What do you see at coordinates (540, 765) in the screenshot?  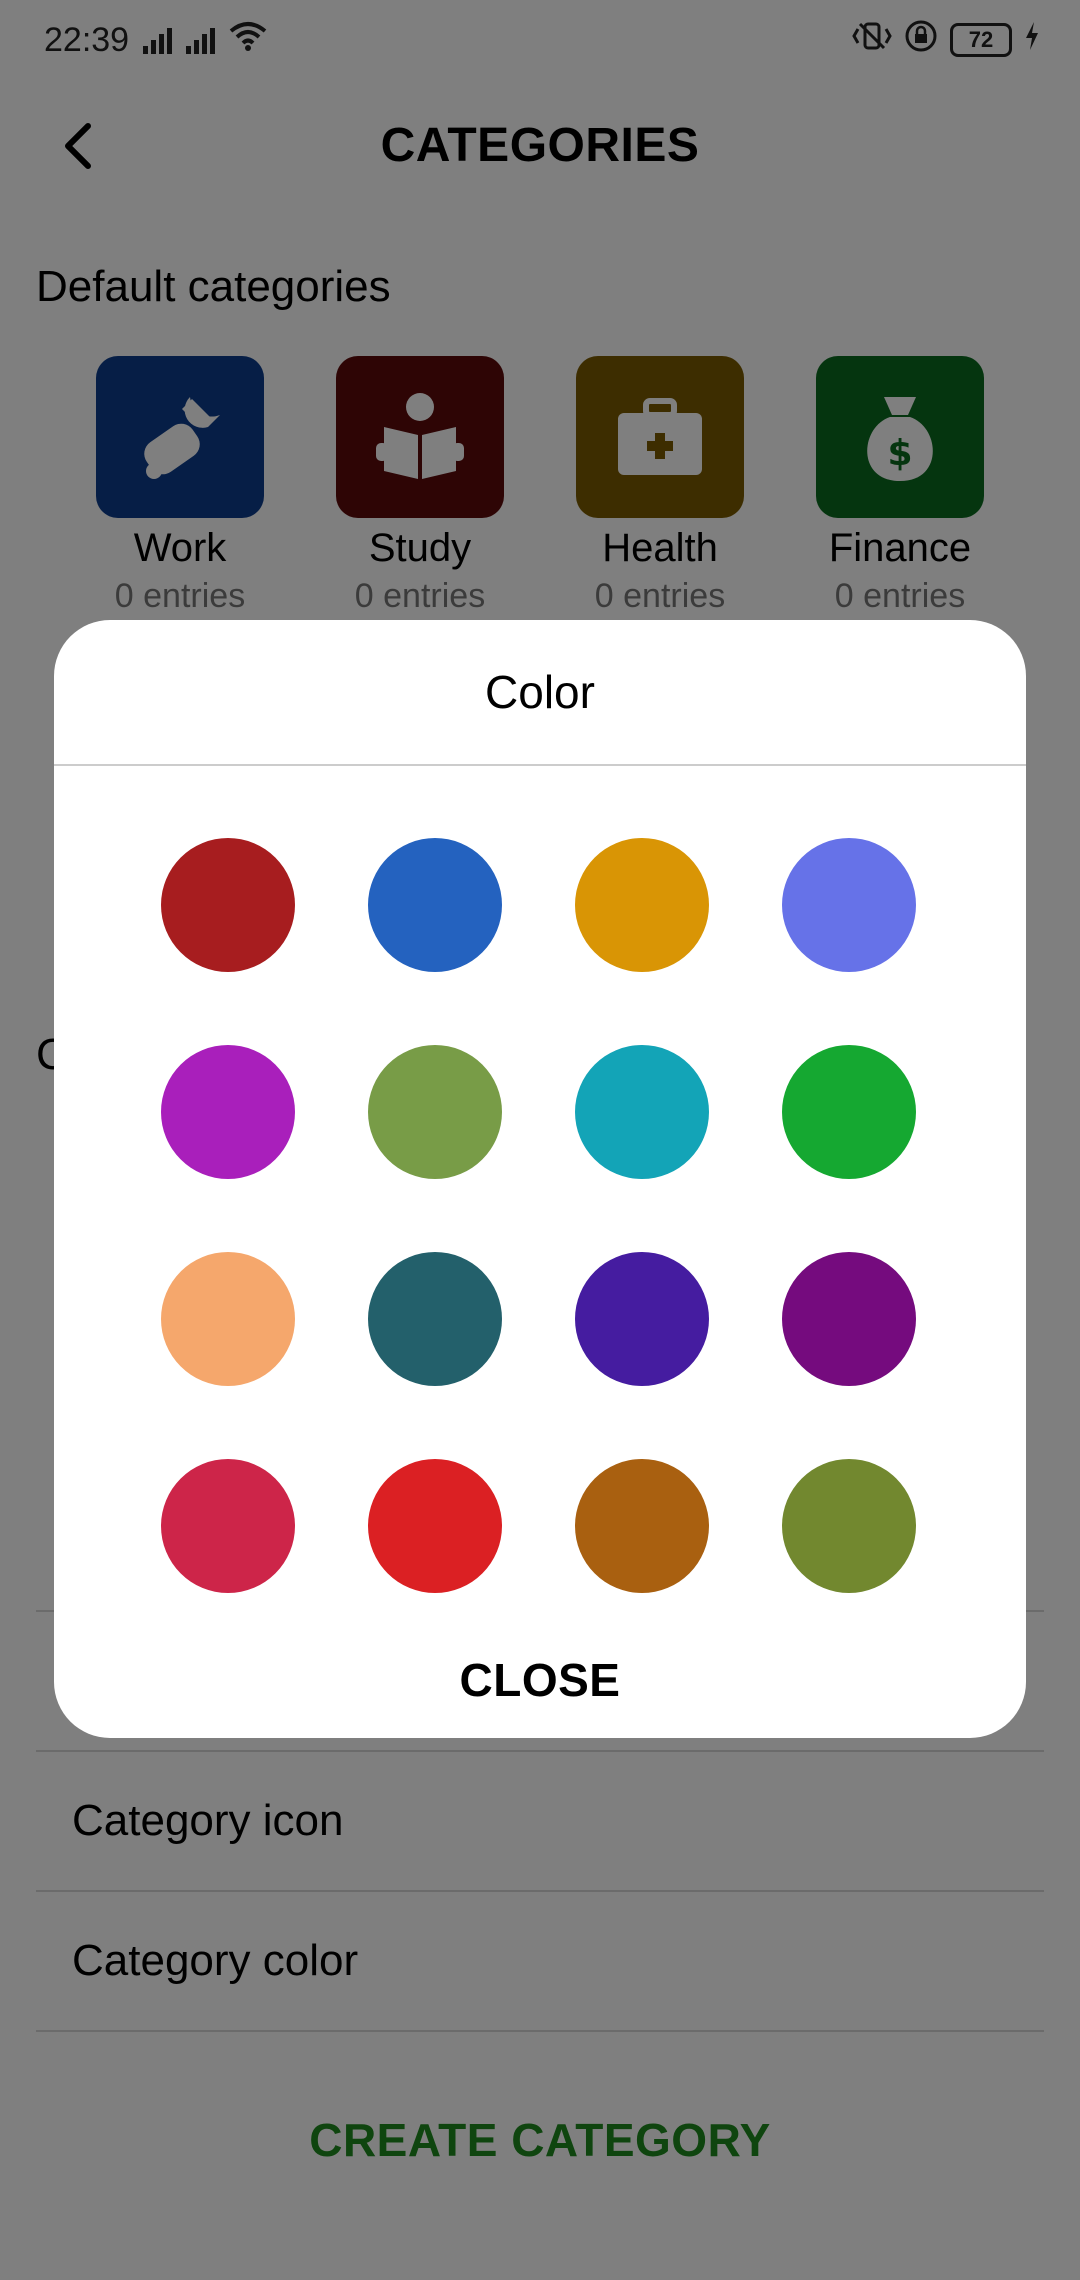 I see `dialog-divider` at bounding box center [540, 765].